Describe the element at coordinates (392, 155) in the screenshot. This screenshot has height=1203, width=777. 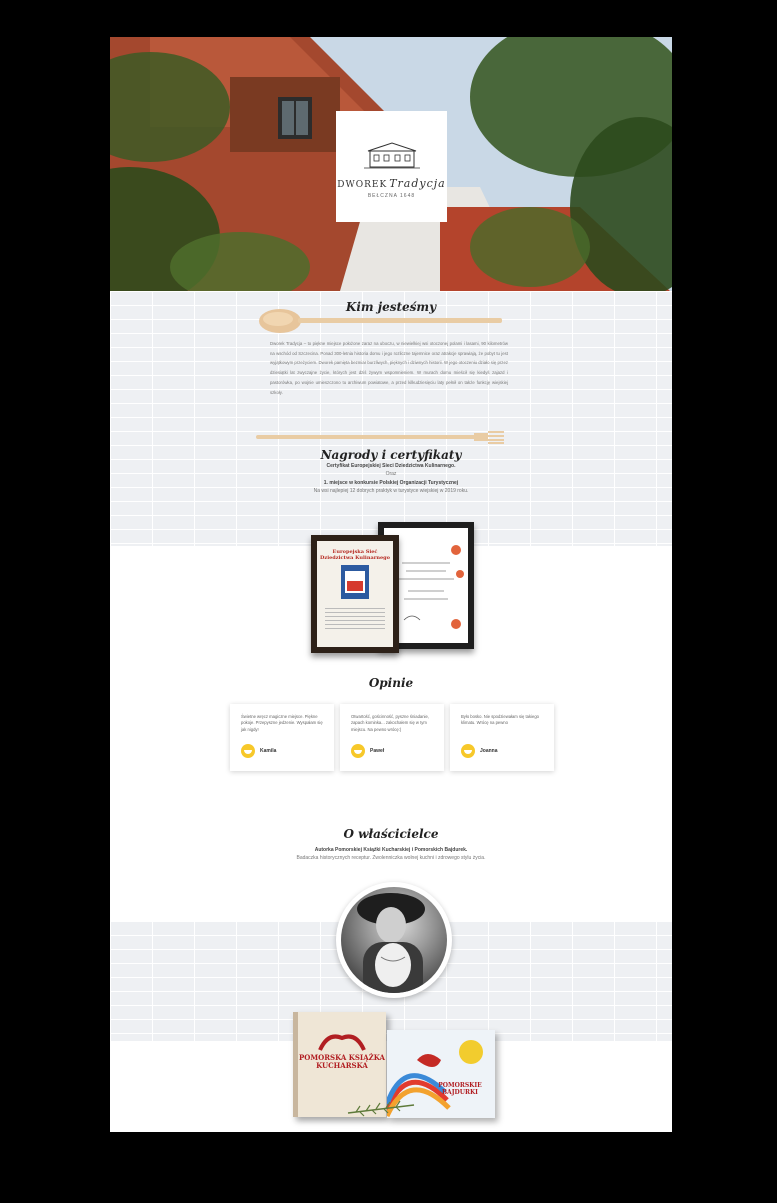
I see `house-logo-icon` at that location.